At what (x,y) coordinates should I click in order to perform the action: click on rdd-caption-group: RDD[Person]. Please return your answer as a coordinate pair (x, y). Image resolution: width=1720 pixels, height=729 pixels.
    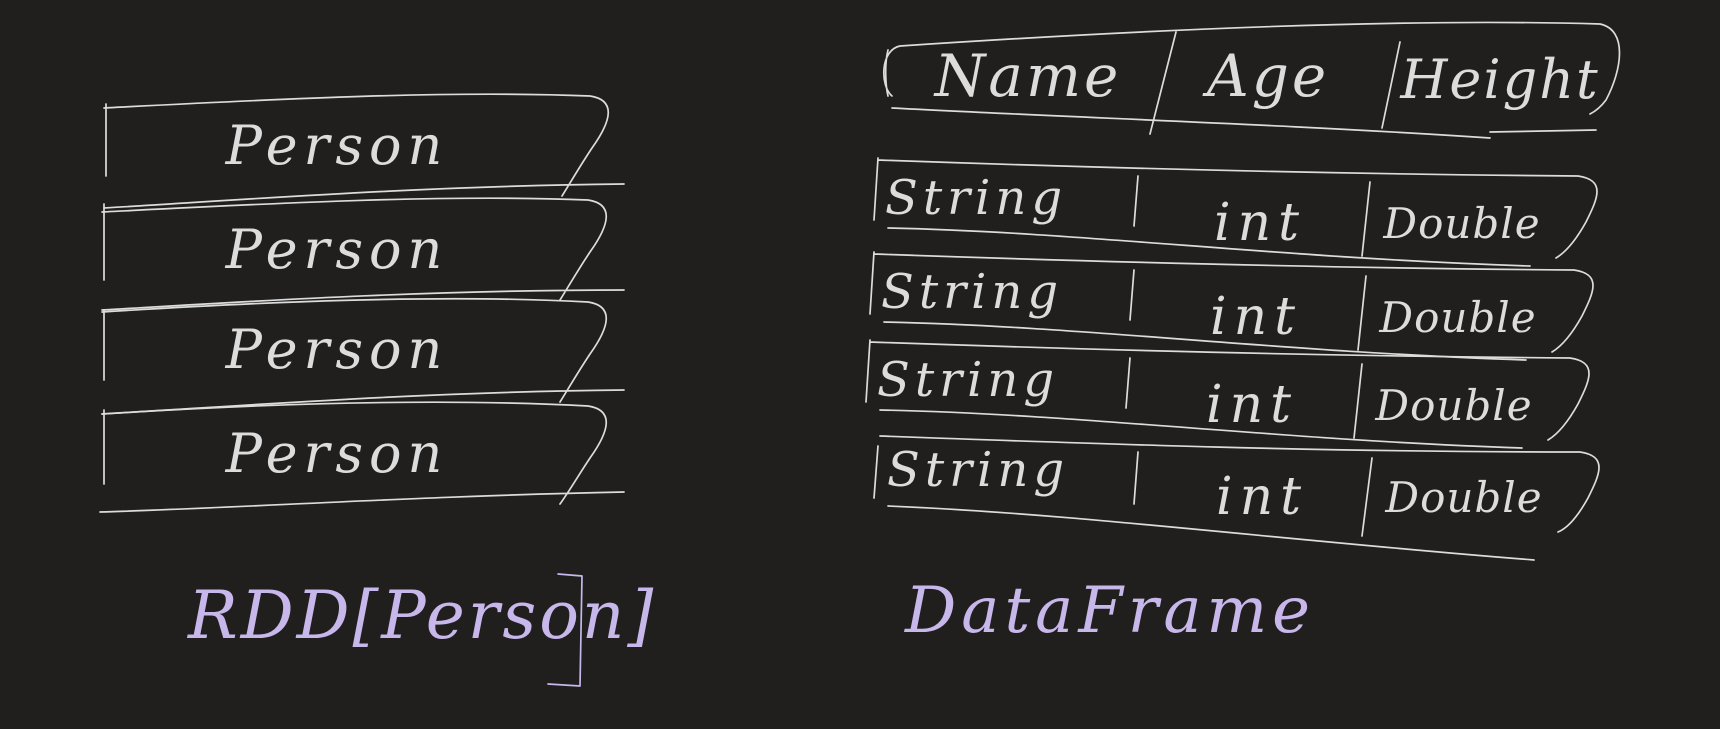
    Looking at the image, I should click on (421, 630).